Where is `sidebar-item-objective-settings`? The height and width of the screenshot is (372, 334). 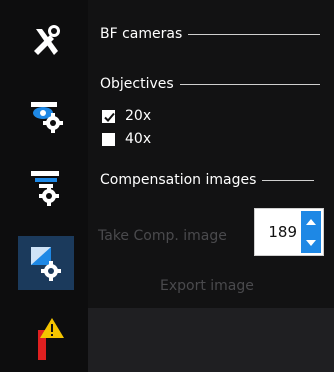
sidebar-item-objective-settings is located at coordinates (46, 187).